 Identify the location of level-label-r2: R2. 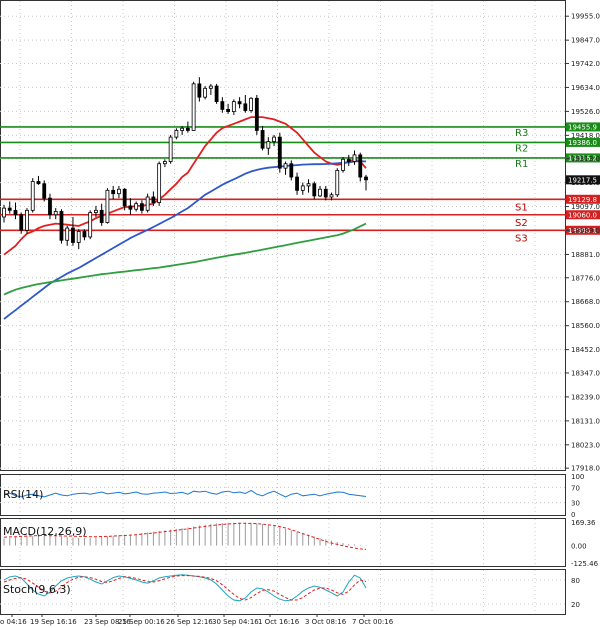
(521, 148).